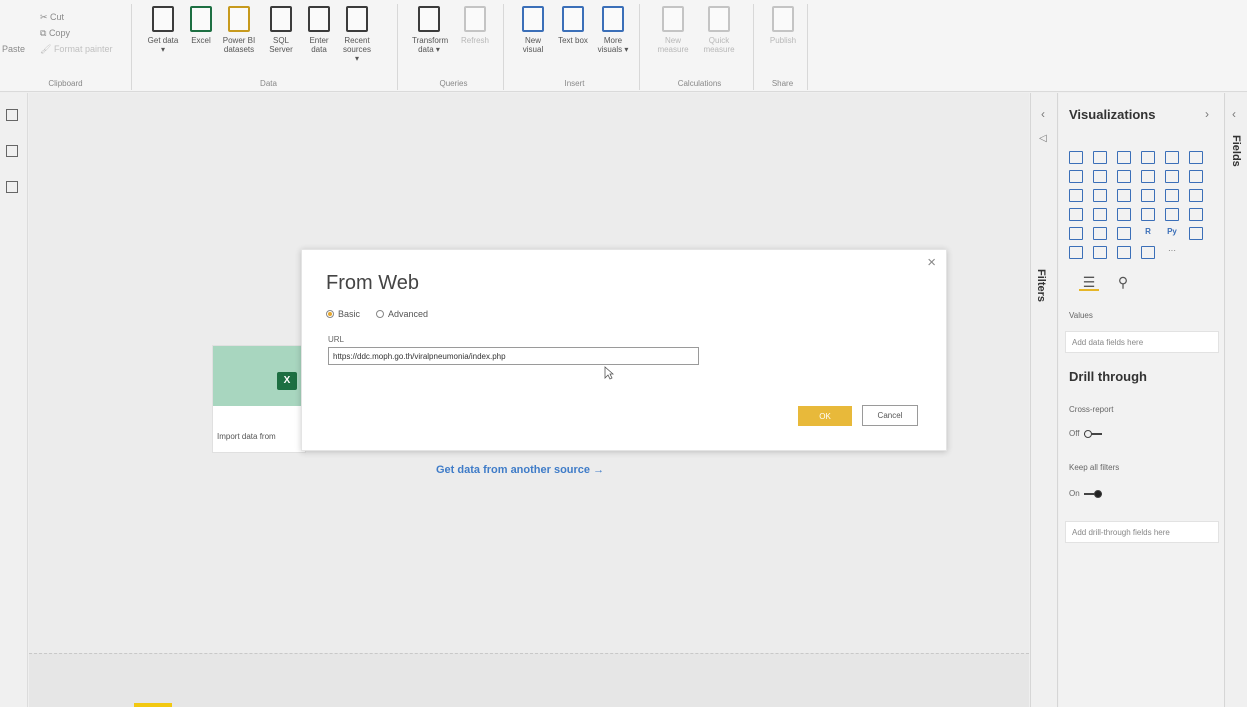  I want to click on filled-map-icon, so click(1100, 214).